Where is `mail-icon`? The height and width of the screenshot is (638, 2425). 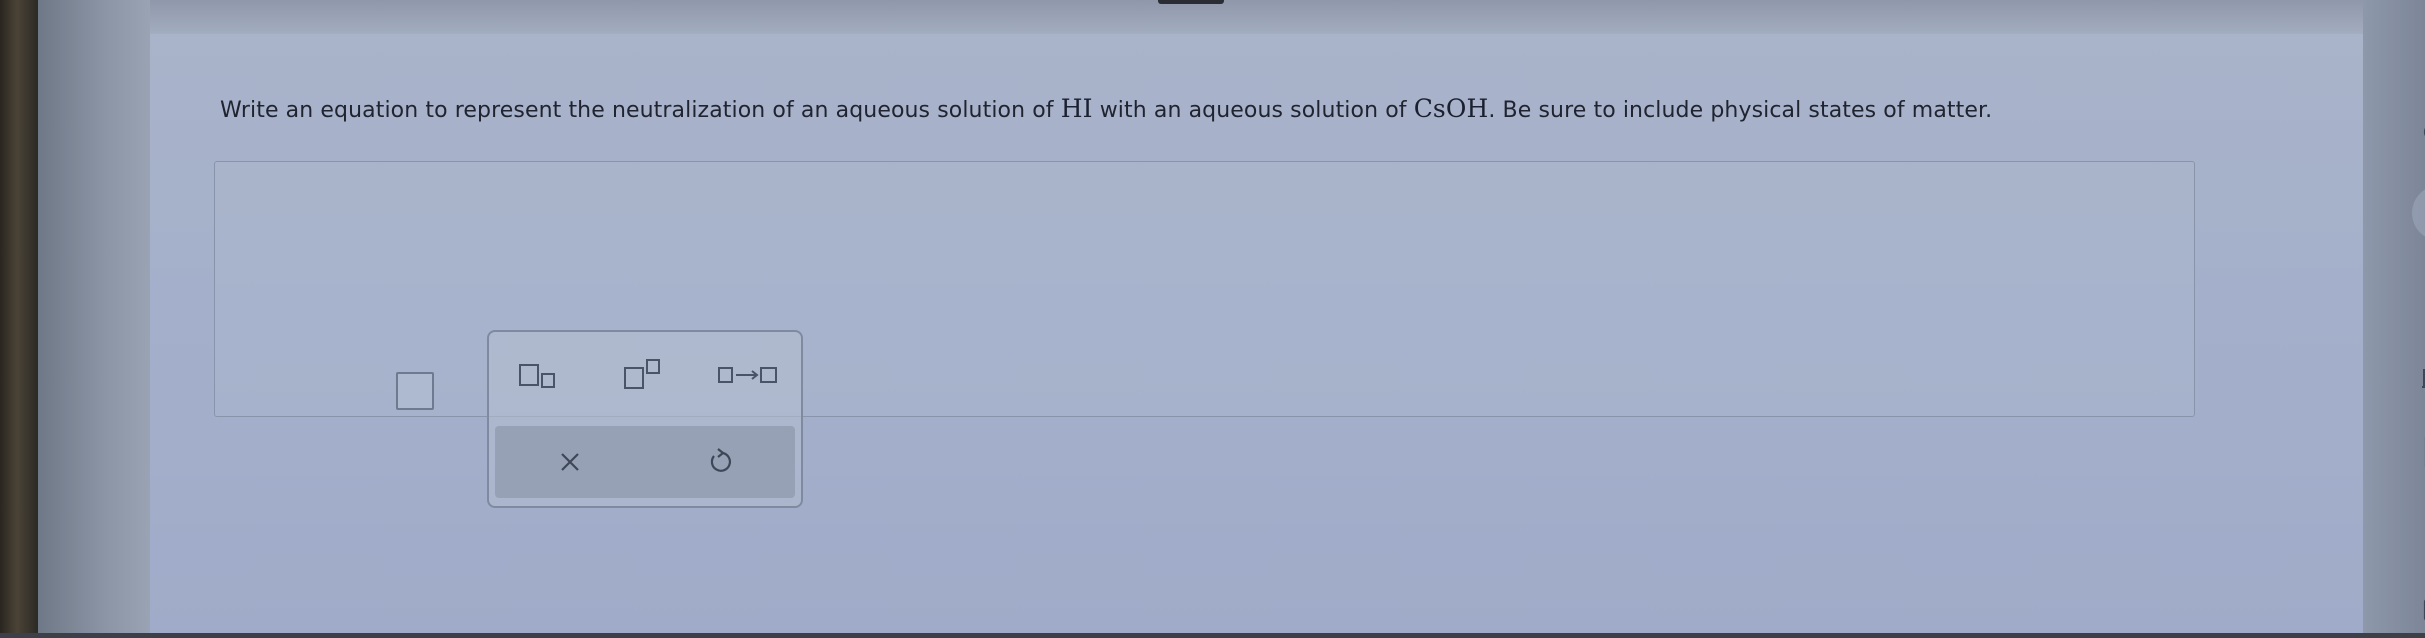
mail-icon is located at coordinates (2424, 610).